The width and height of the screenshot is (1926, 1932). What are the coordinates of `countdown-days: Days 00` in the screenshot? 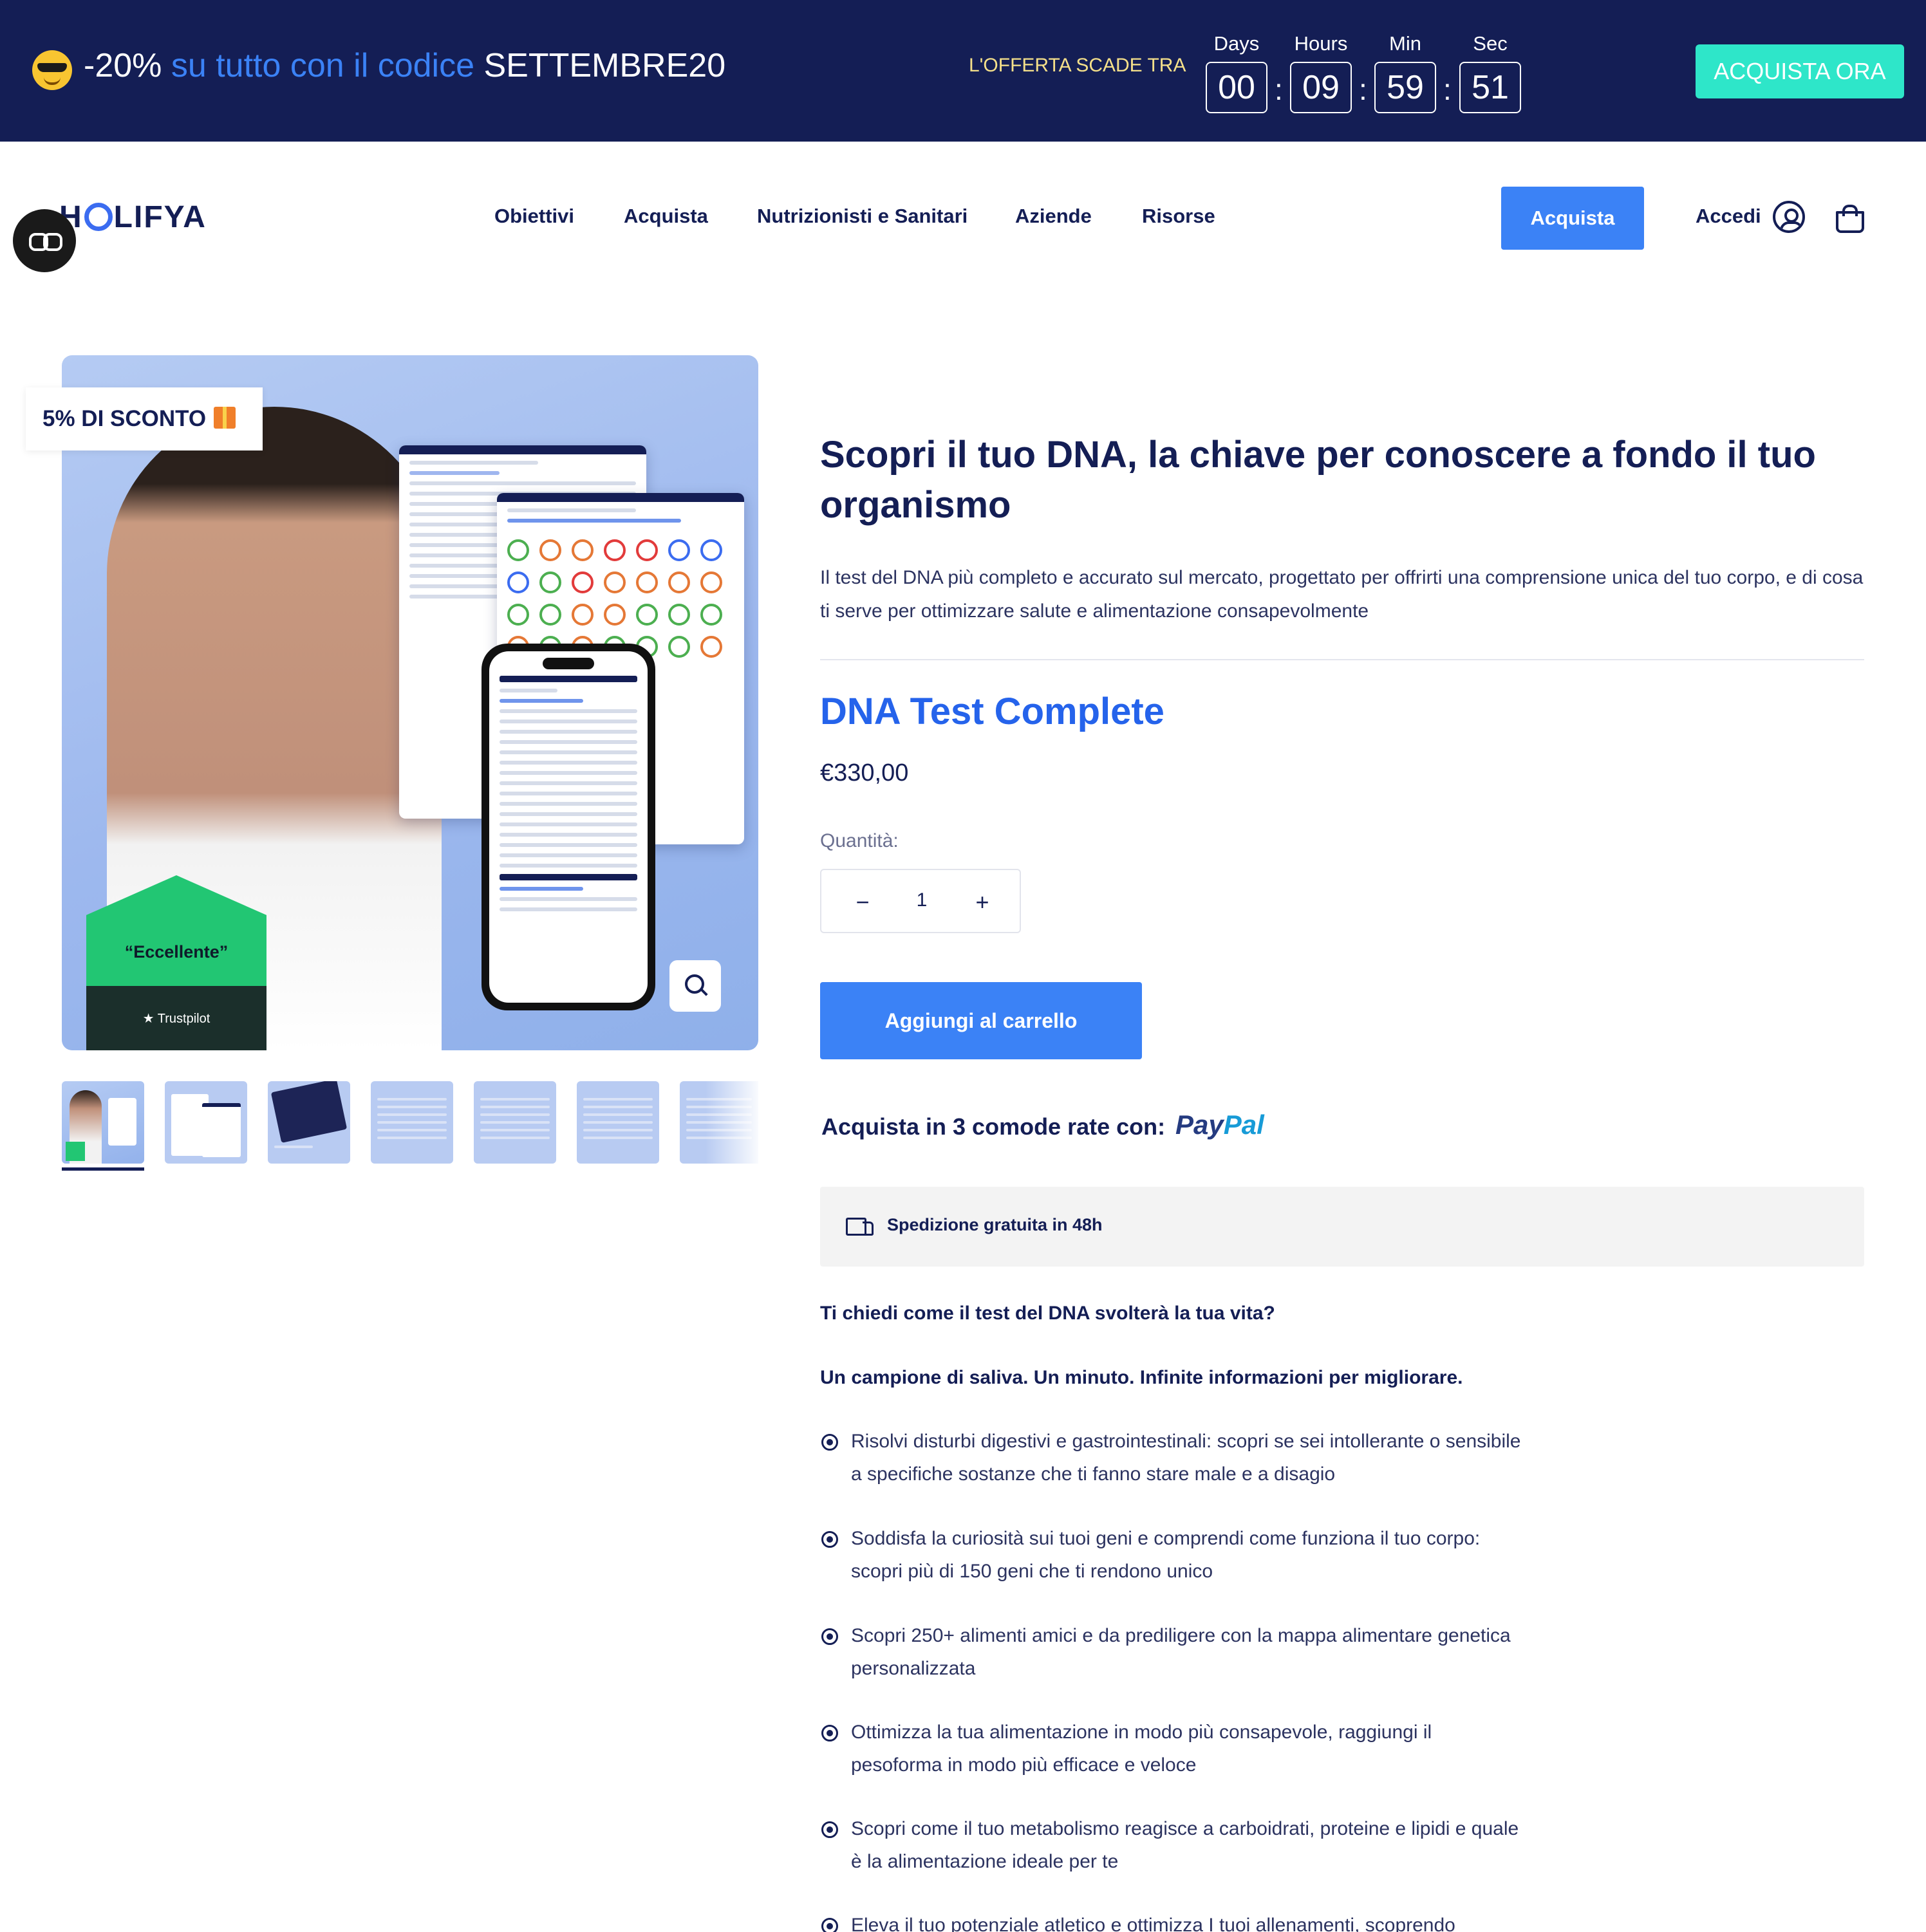 It's located at (1236, 72).